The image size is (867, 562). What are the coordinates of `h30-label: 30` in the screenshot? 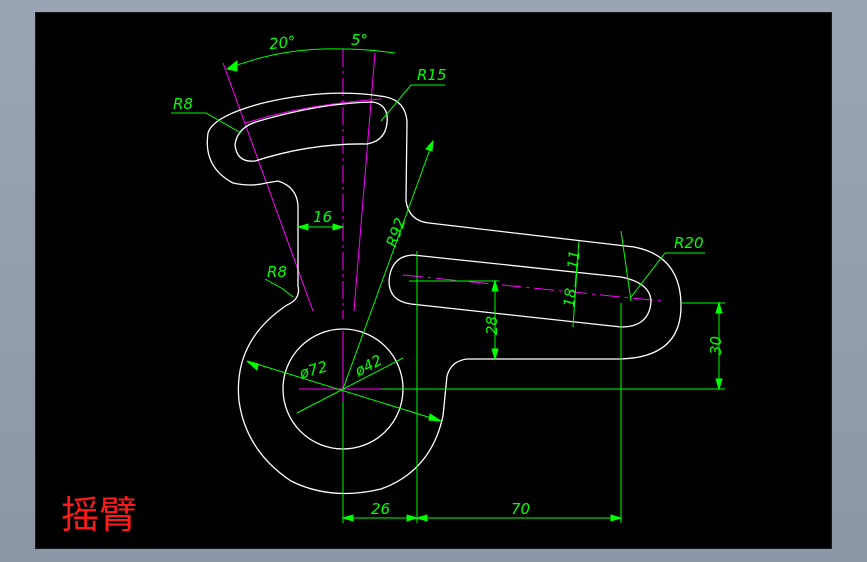 It's located at (716, 345).